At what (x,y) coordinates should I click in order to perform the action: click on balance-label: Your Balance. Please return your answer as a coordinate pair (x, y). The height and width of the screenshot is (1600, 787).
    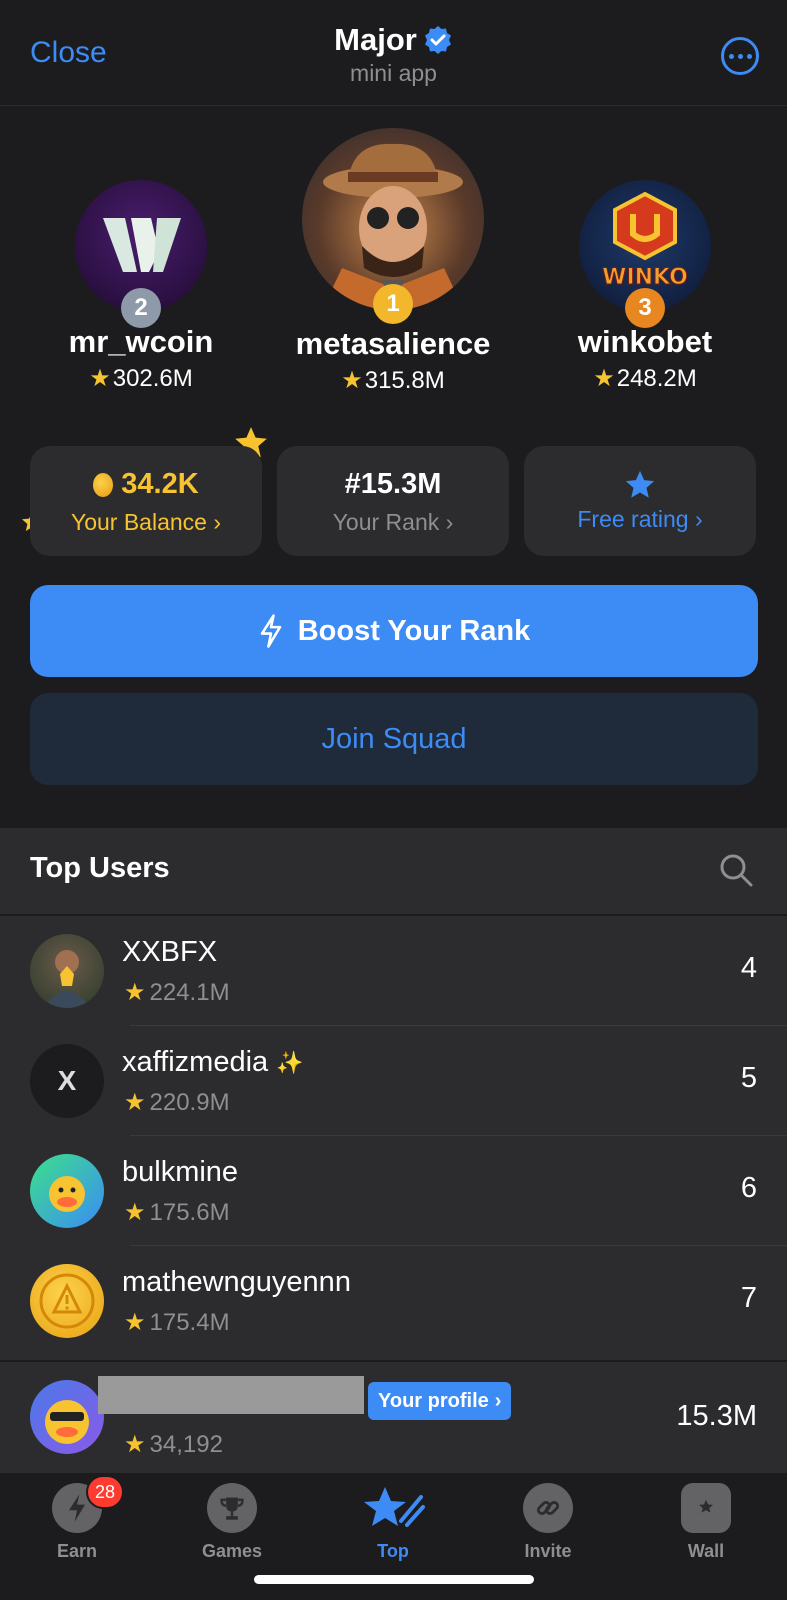
    Looking at the image, I should click on (138, 522).